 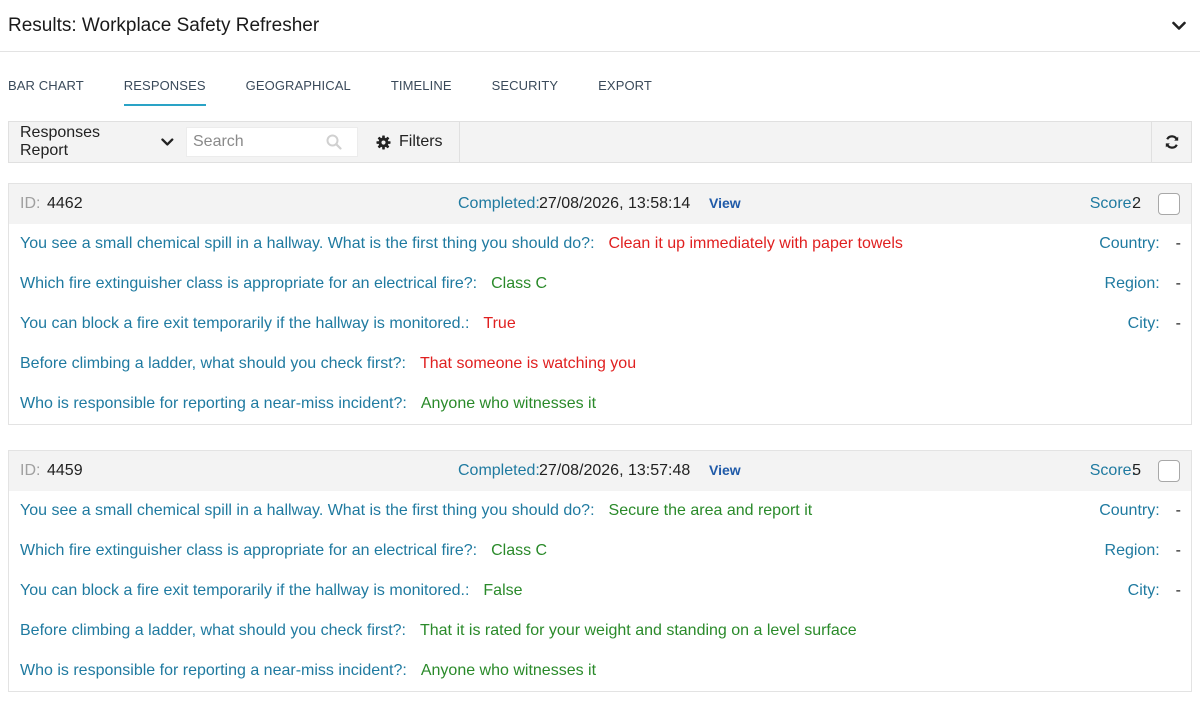 What do you see at coordinates (421, 141) in the screenshot?
I see `filters-label: Filters` at bounding box center [421, 141].